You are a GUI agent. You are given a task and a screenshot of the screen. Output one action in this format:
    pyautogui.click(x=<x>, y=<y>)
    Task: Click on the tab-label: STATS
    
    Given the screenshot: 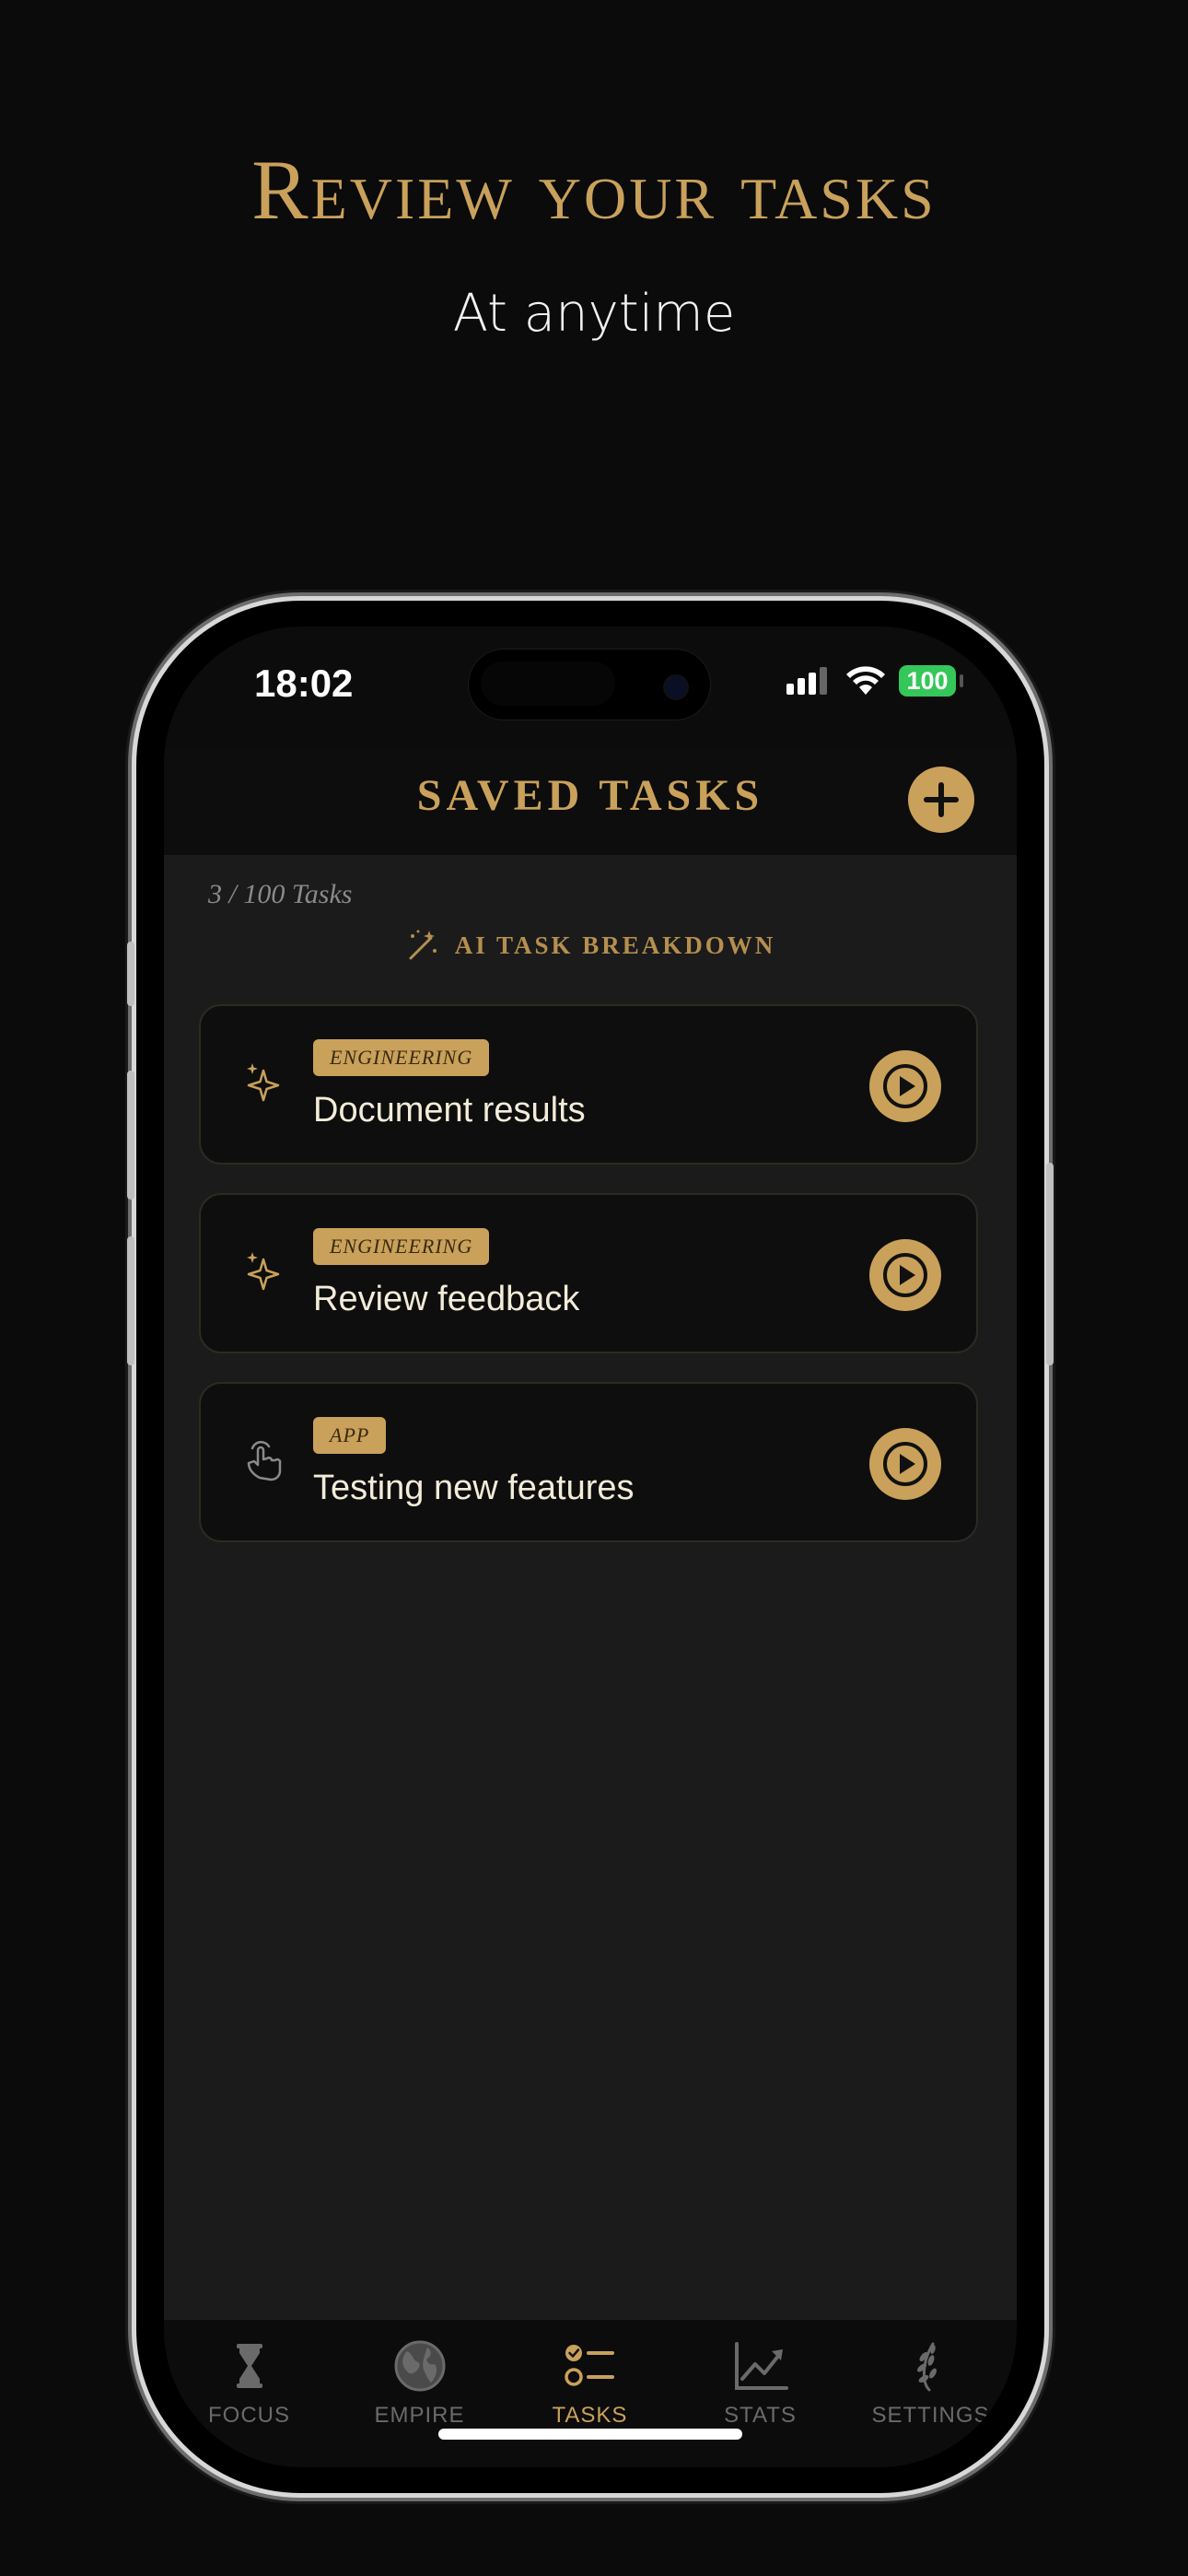 What is the action you would take?
    pyautogui.click(x=760, y=2415)
    